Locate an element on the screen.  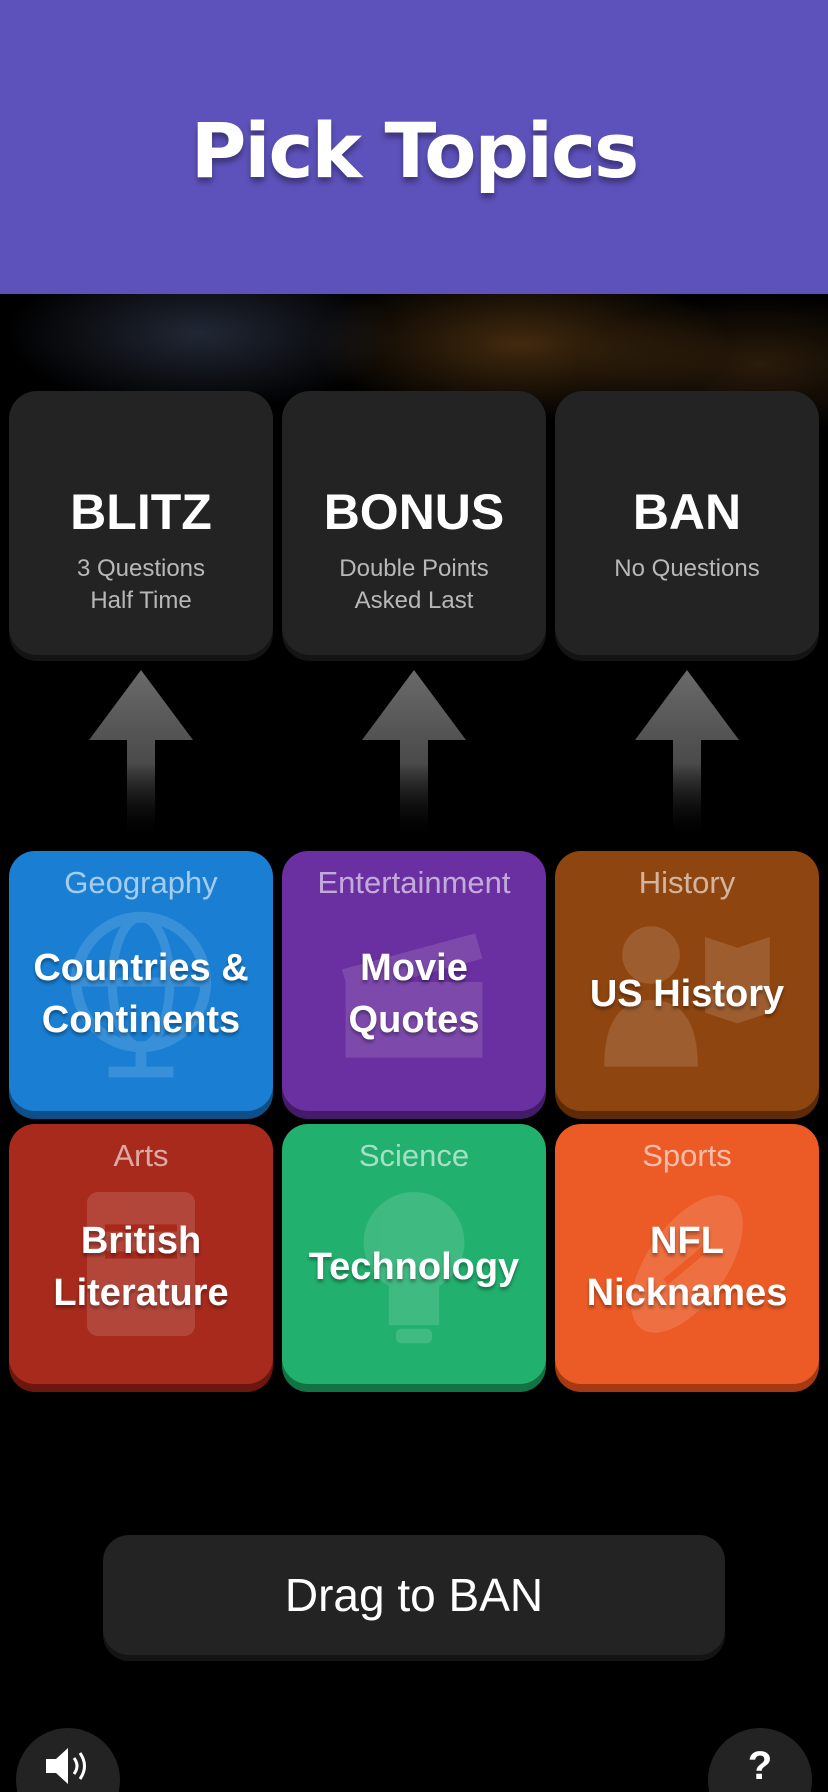
bonus-slot: BONUS Double Points Asked Last is located at coordinates (414, 523).